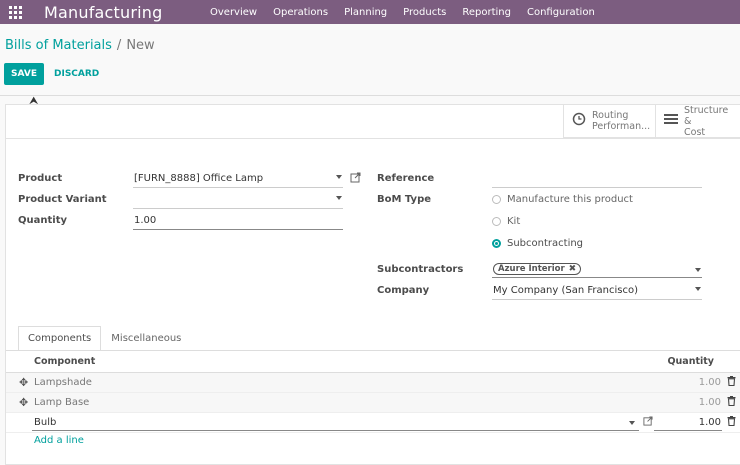 The height and width of the screenshot is (465, 740). I want to click on product-field: [FURN_8888] Office Lamp, so click(238, 180).